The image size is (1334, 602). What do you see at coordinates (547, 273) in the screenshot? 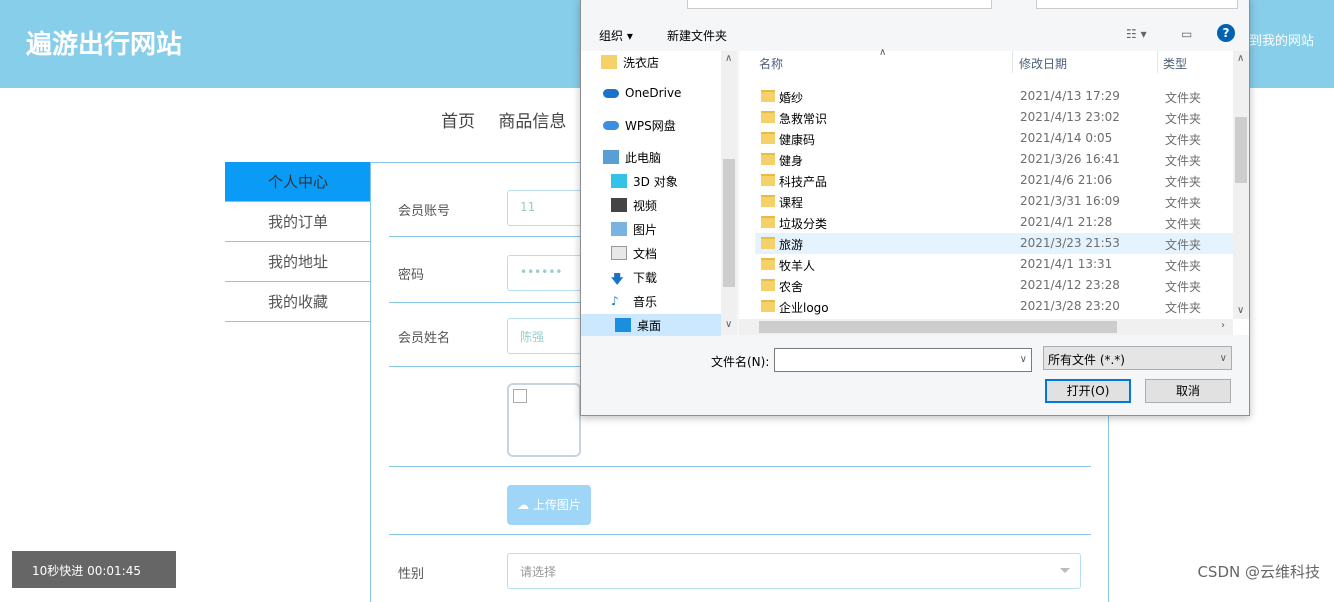
I see `password-input: ••••••` at bounding box center [547, 273].